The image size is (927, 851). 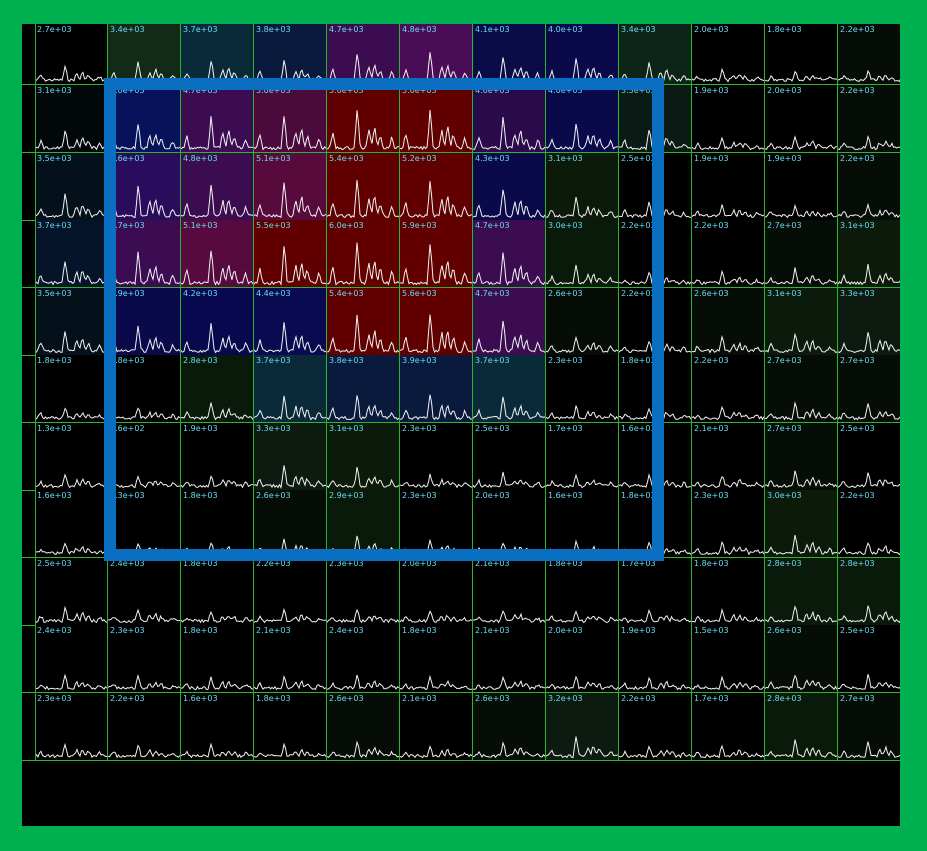 What do you see at coordinates (509, 119) in the screenshot?
I see `spectrum-cell: 4.6e+03` at bounding box center [509, 119].